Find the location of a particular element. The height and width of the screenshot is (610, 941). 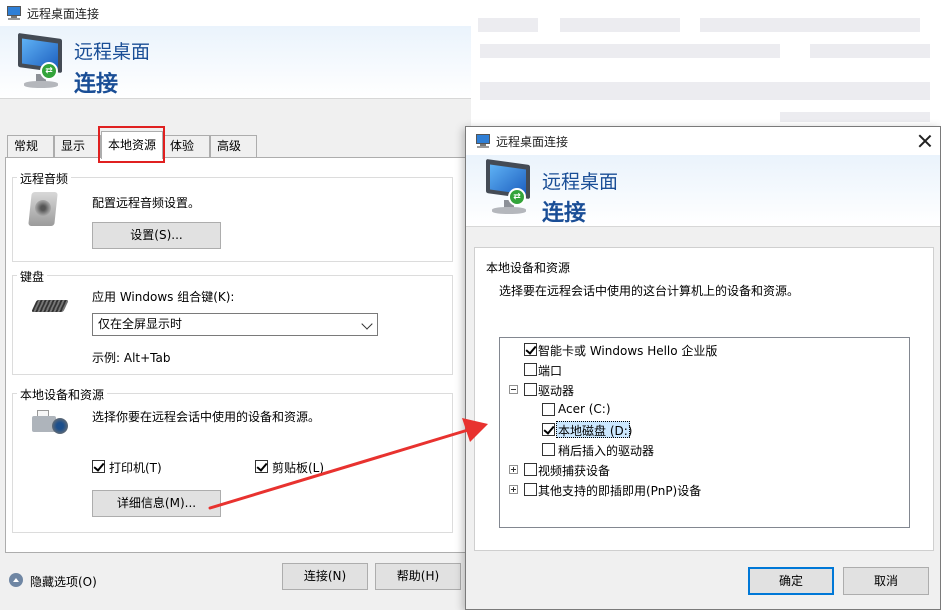

collapse-up-icon is located at coordinates (16, 580).